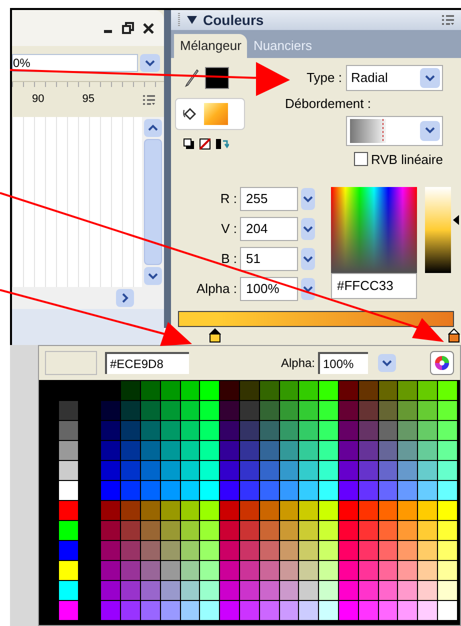 Image resolution: width=461 pixels, height=626 pixels. I want to click on channel-field: 100%, so click(269, 289).